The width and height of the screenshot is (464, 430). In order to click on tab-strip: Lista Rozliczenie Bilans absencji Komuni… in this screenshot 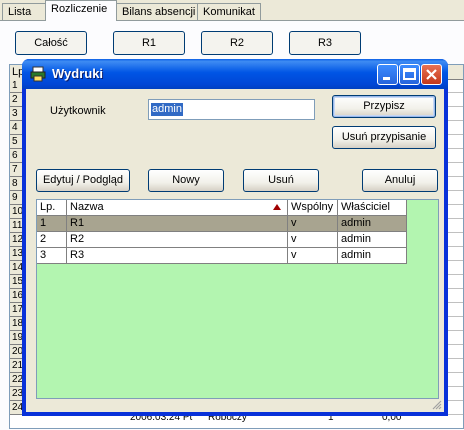, I will do `click(232, 10)`.